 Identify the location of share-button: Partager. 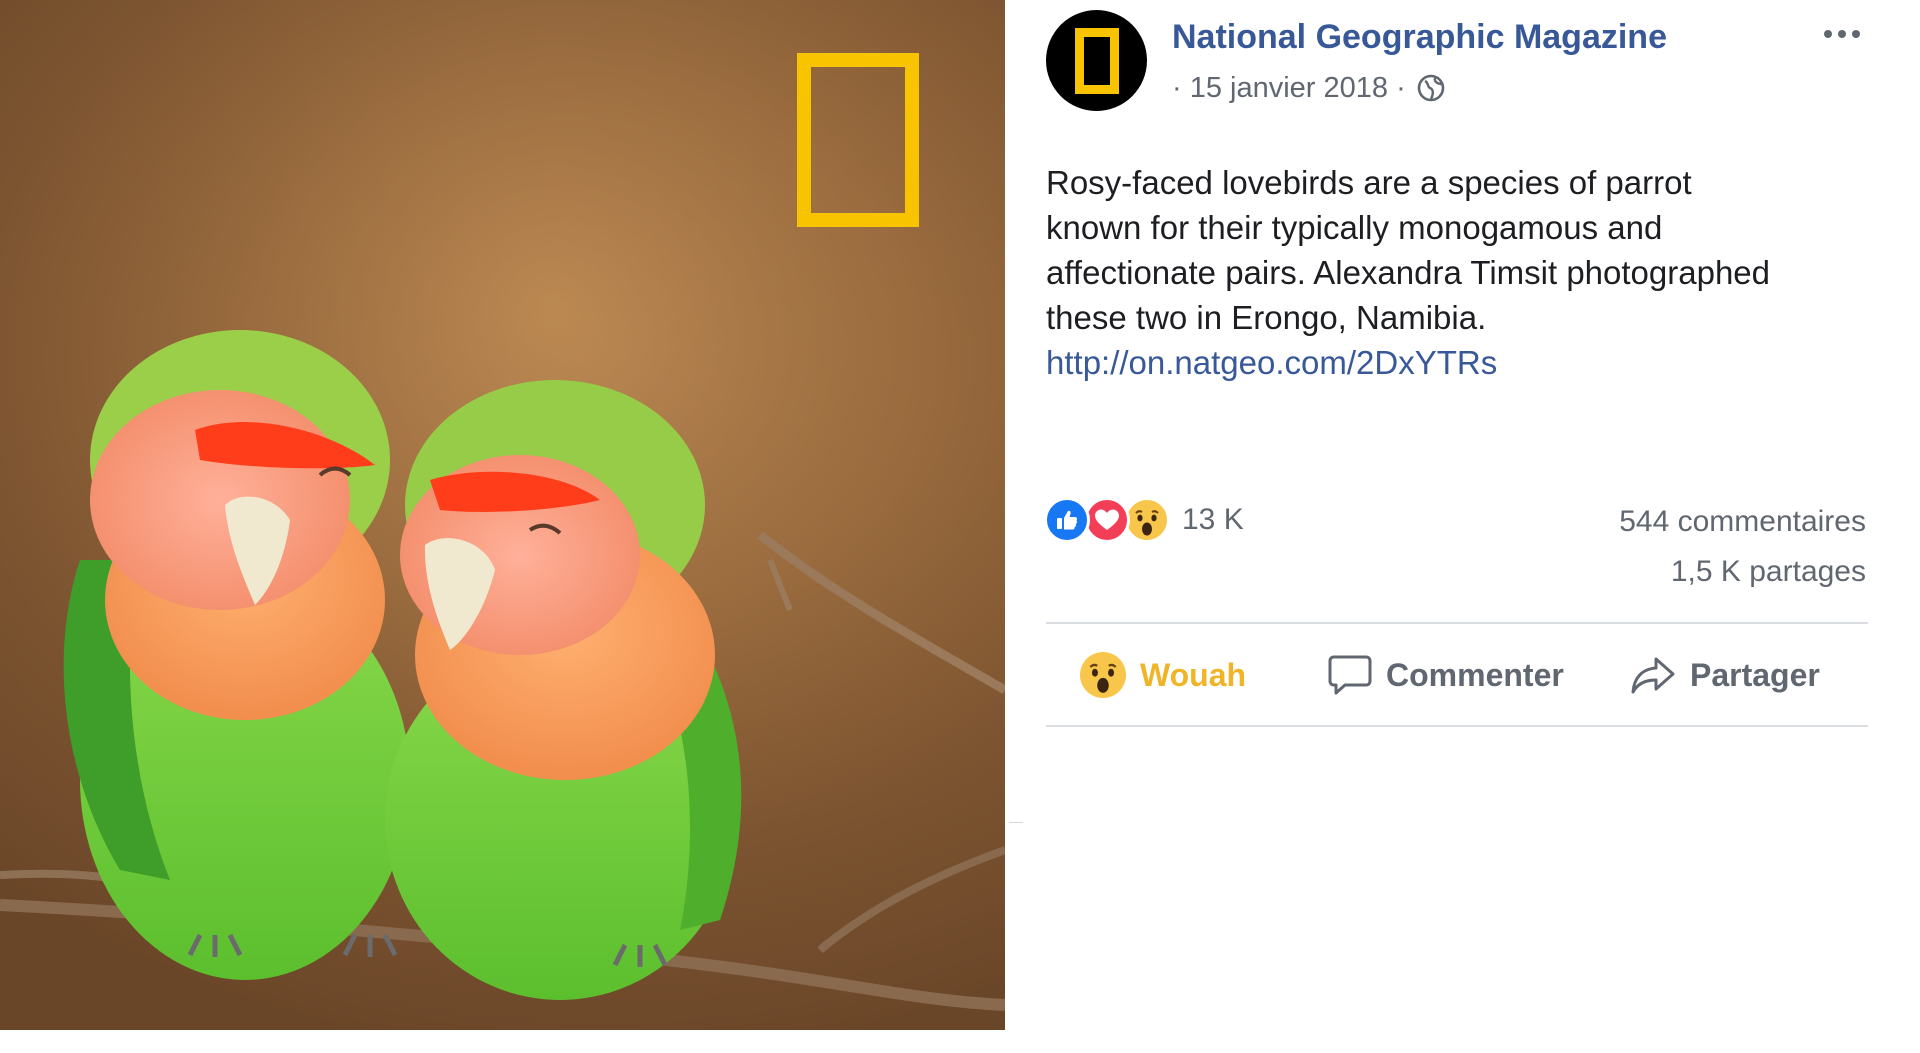
(1725, 675).